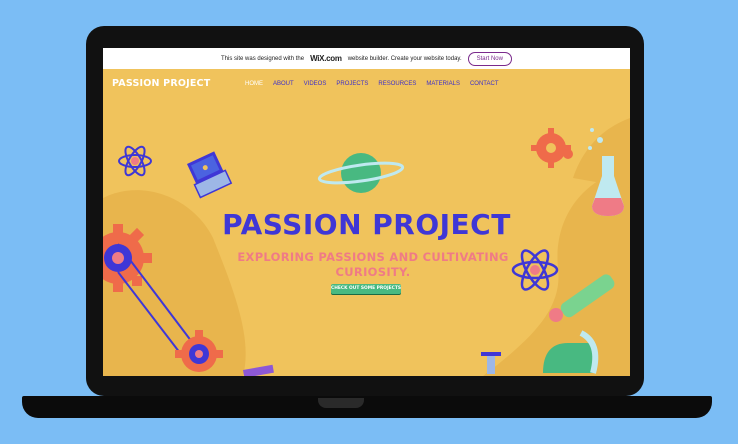 Image resolution: width=738 pixels, height=444 pixels. Describe the element at coordinates (283, 84) in the screenshot. I see `nav-about: ABOUT` at that location.